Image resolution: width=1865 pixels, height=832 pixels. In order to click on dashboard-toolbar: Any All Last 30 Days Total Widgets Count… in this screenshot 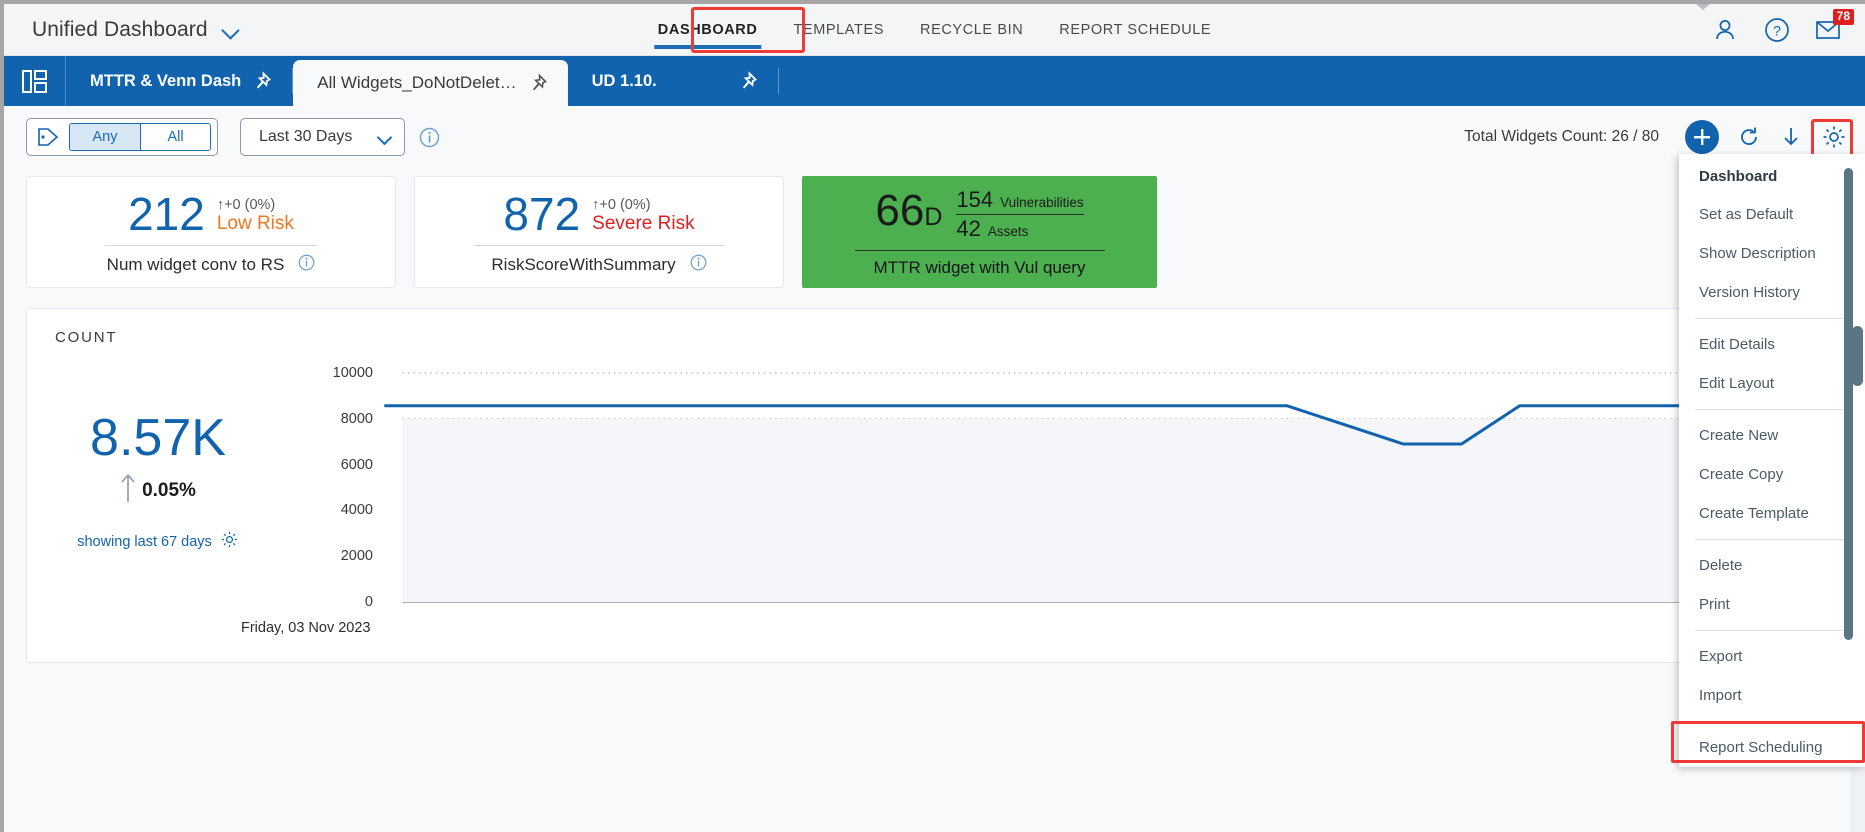, I will do `click(934, 137)`.